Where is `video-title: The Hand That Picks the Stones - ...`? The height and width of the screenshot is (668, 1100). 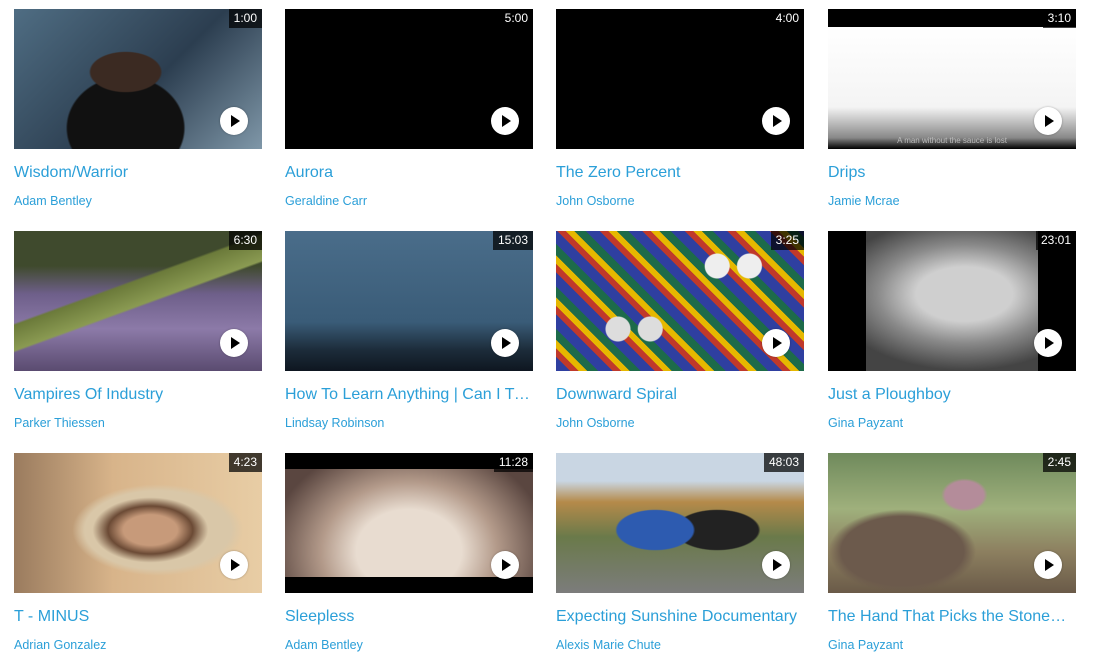 video-title: The Hand That Picks the Stones - ... is located at coordinates (951, 617).